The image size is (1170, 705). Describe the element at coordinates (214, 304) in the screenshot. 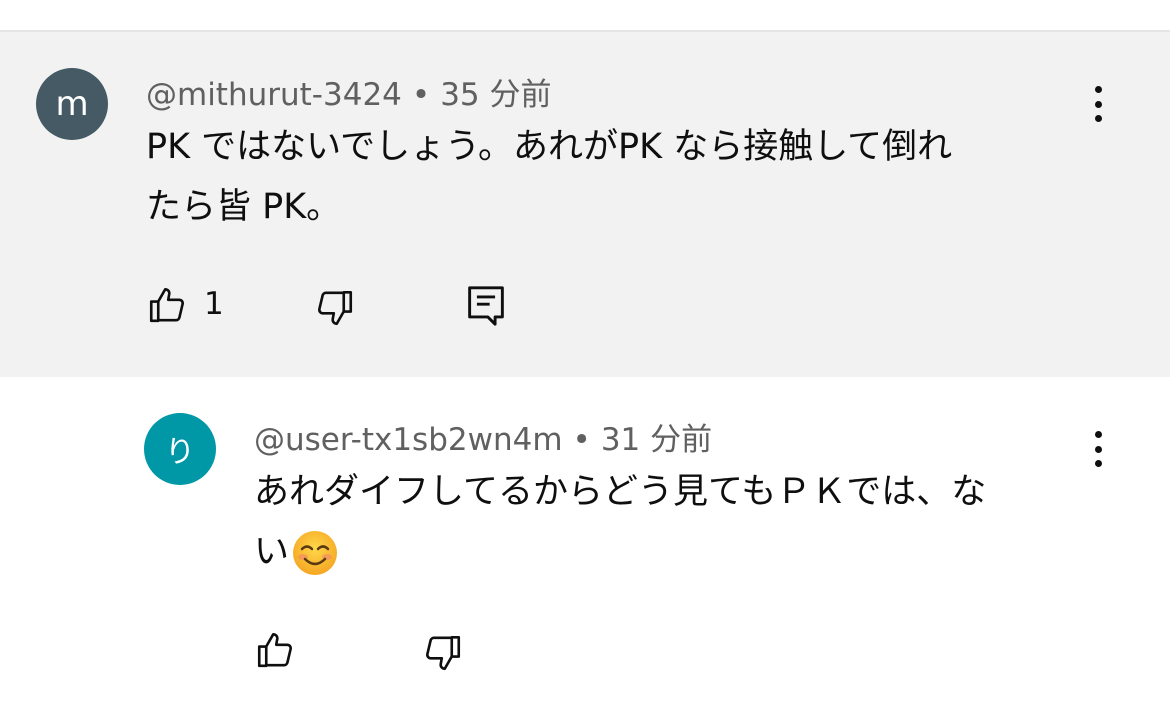

I see `like-count: 1` at that location.